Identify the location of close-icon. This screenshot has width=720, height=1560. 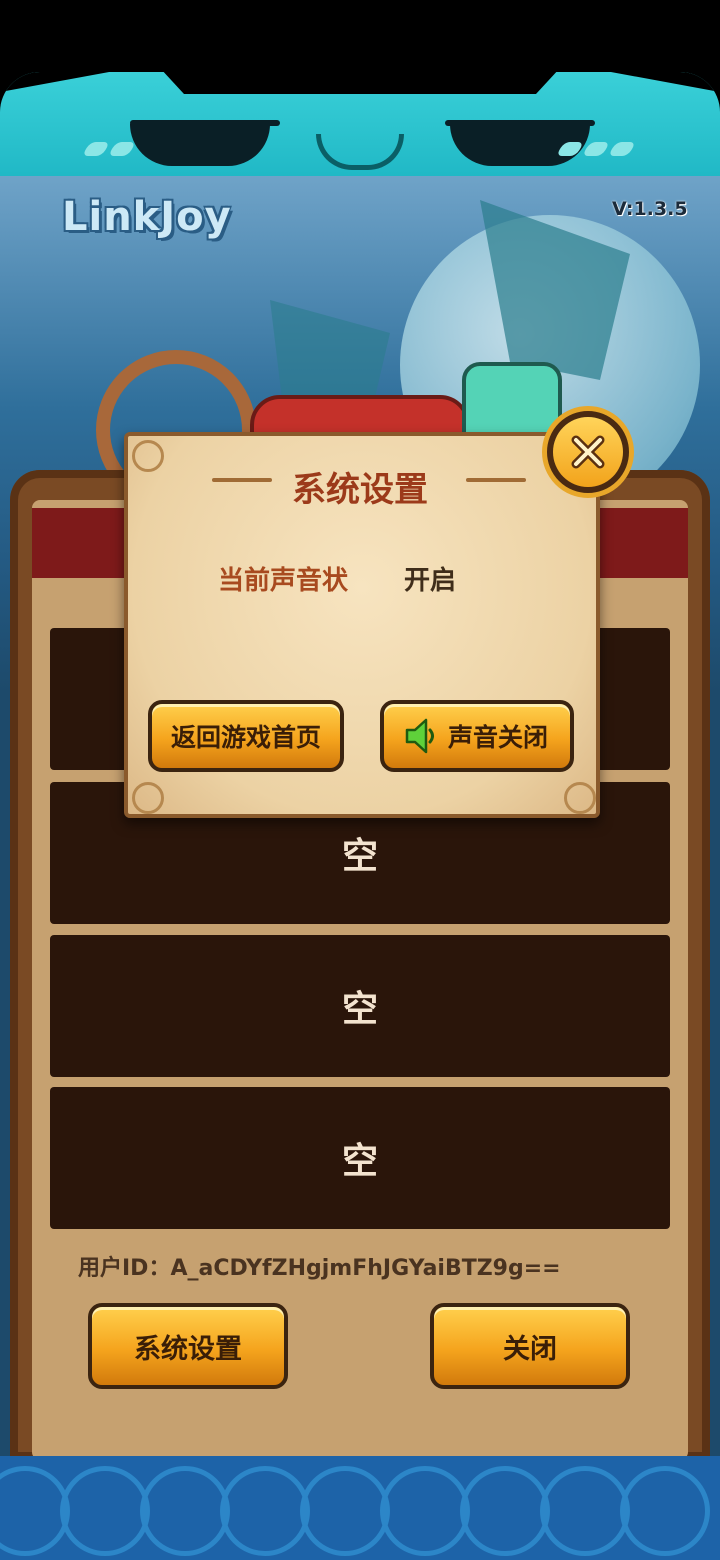
(588, 452).